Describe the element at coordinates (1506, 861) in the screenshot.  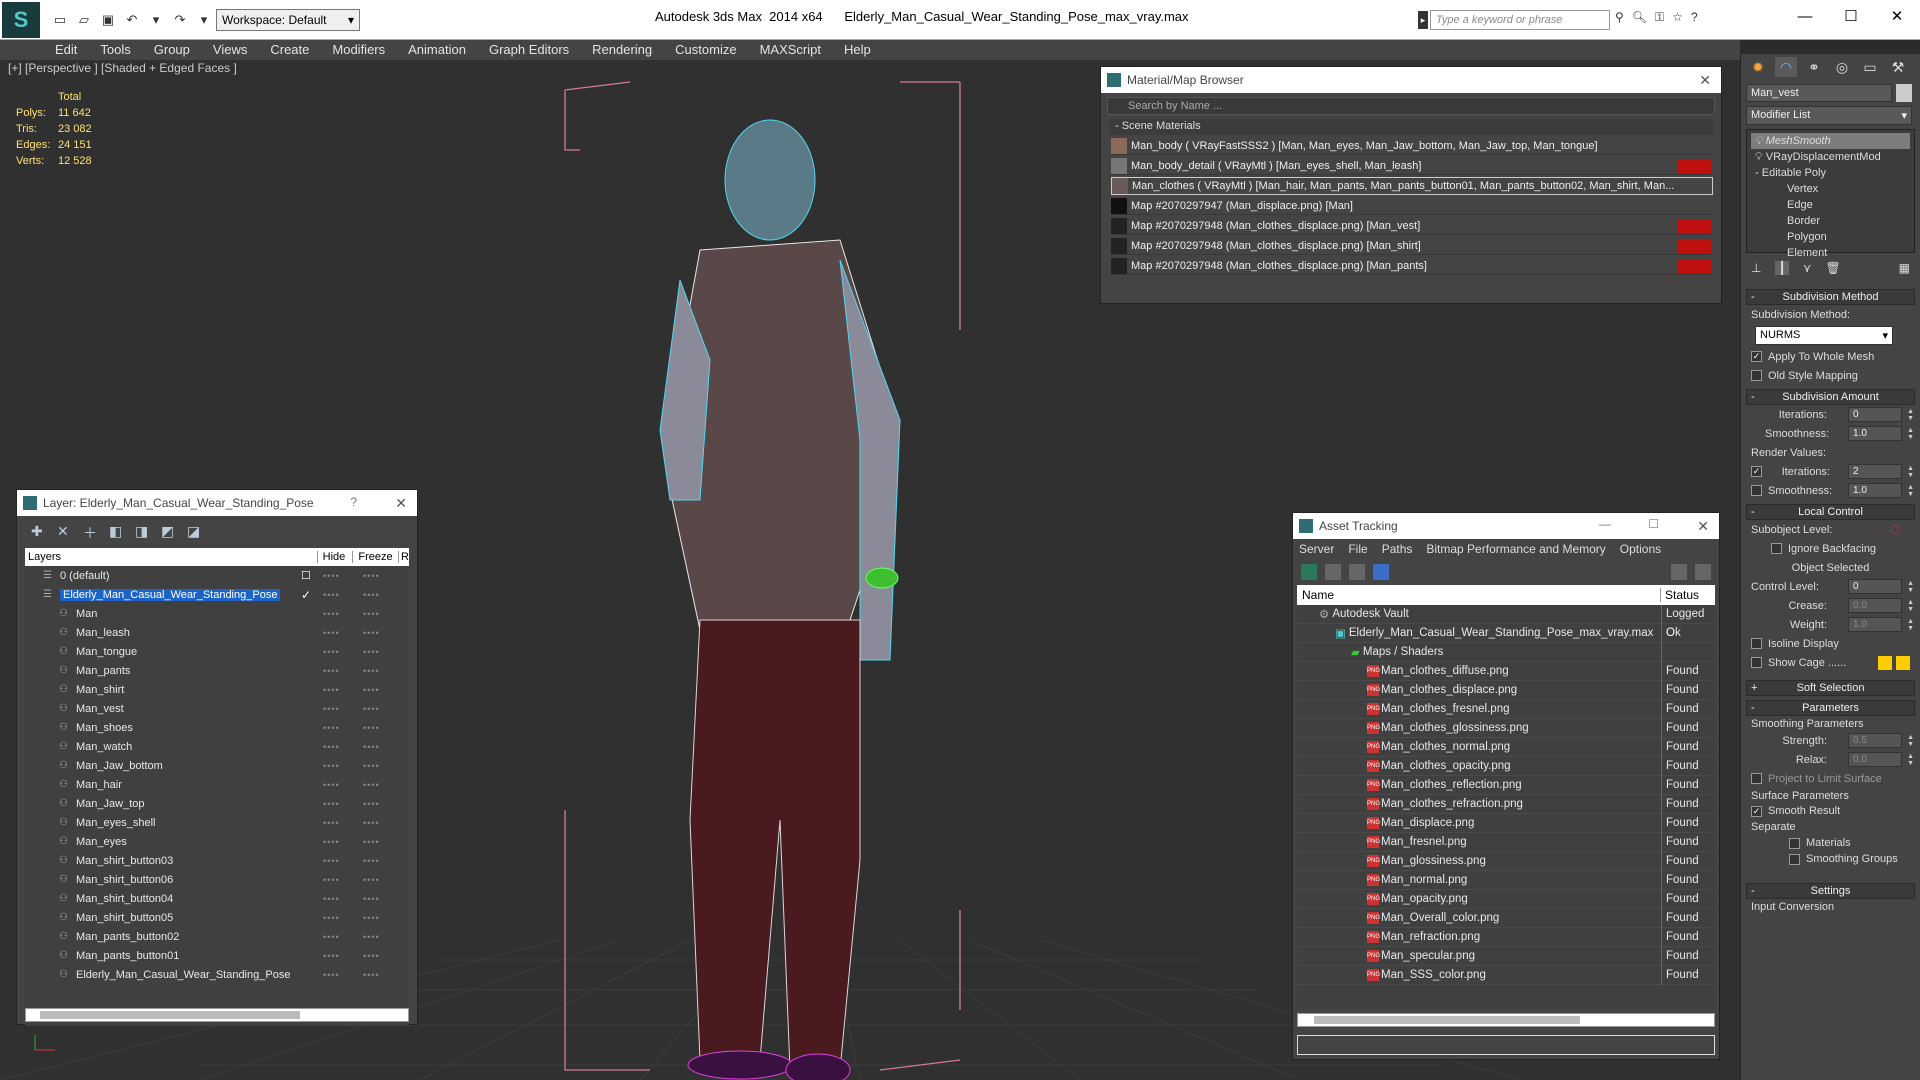
I see `asset-row: PNG Man_glossiness.png Found` at that location.